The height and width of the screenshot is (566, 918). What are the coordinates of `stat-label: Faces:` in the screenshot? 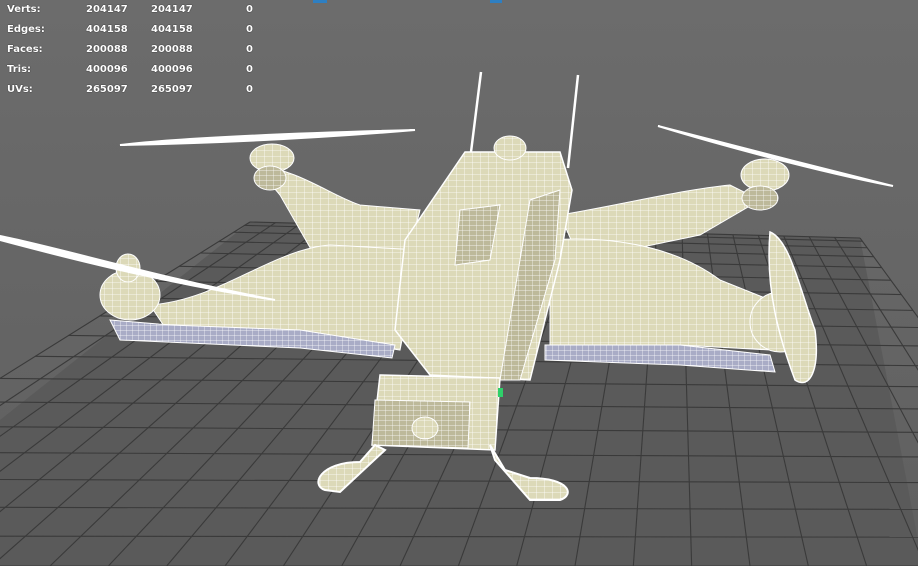 It's located at (25, 49).